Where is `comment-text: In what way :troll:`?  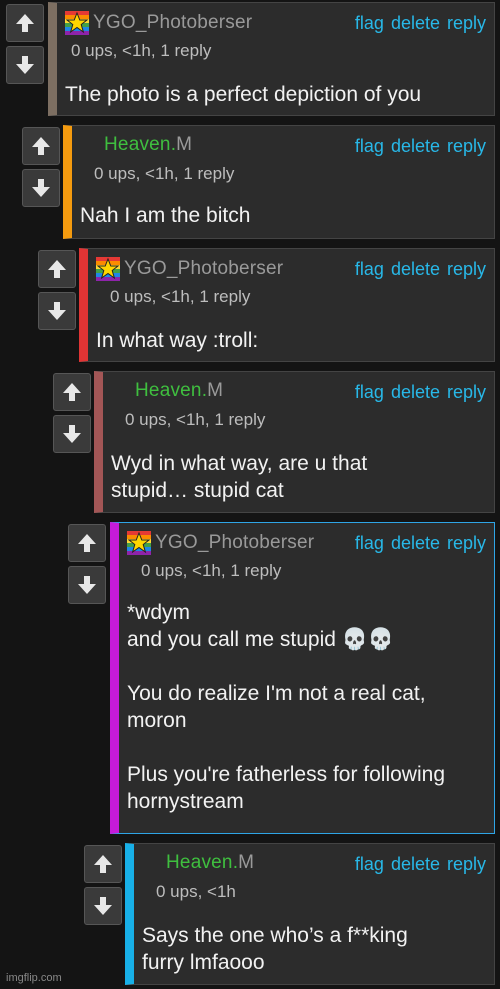 comment-text: In what way :troll: is located at coordinates (177, 340).